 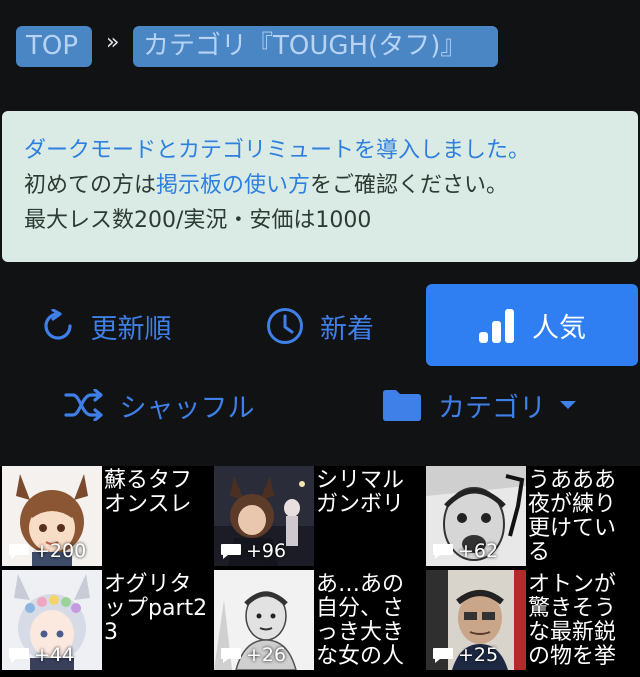 I want to click on reply-count-value: +96, so click(x=266, y=551).